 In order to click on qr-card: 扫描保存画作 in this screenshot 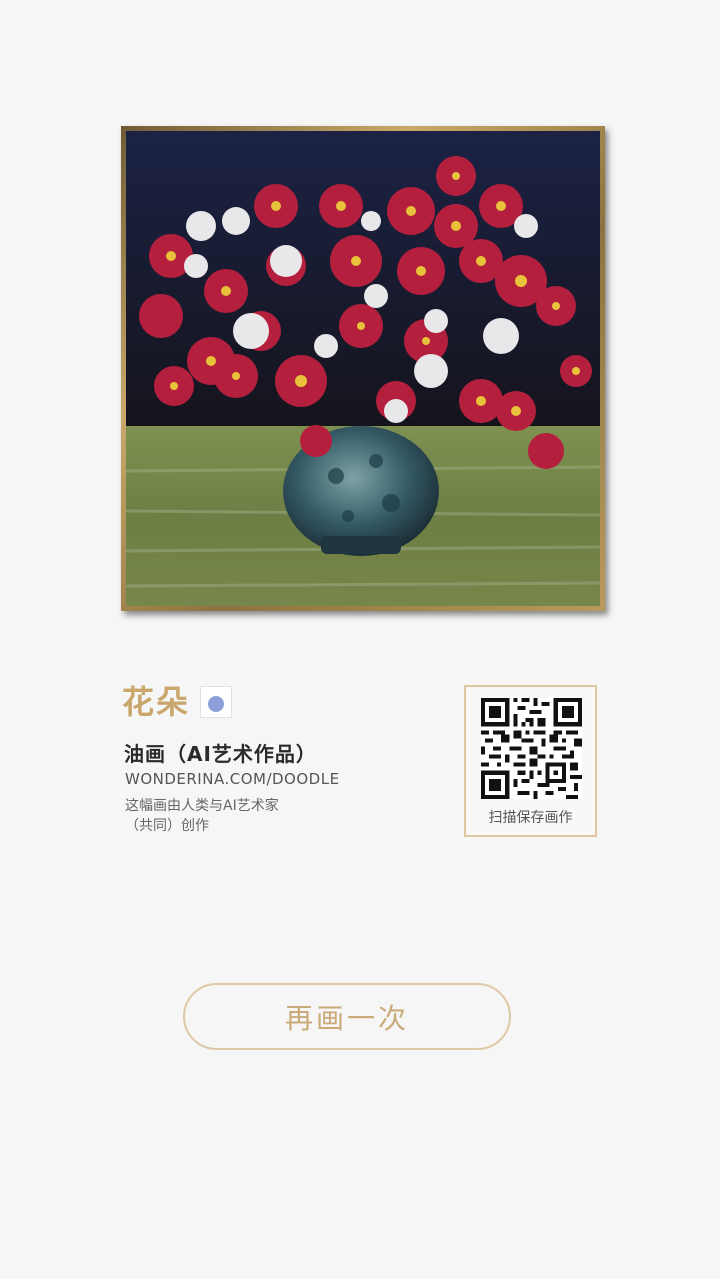, I will do `click(530, 761)`.